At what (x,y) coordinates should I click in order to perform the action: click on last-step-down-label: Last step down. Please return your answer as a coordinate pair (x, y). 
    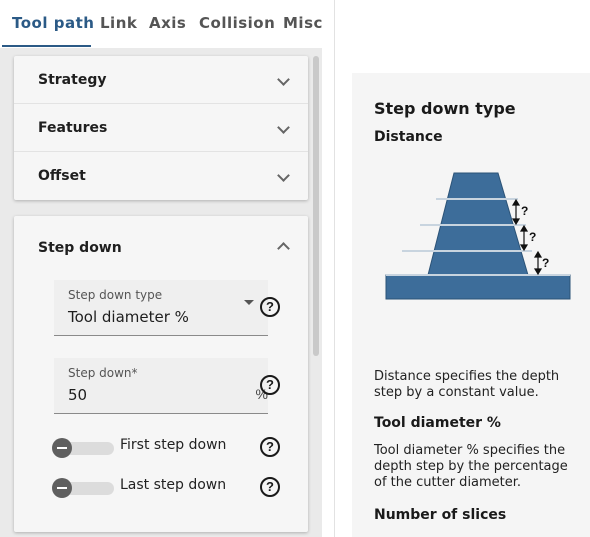
    Looking at the image, I should click on (173, 485).